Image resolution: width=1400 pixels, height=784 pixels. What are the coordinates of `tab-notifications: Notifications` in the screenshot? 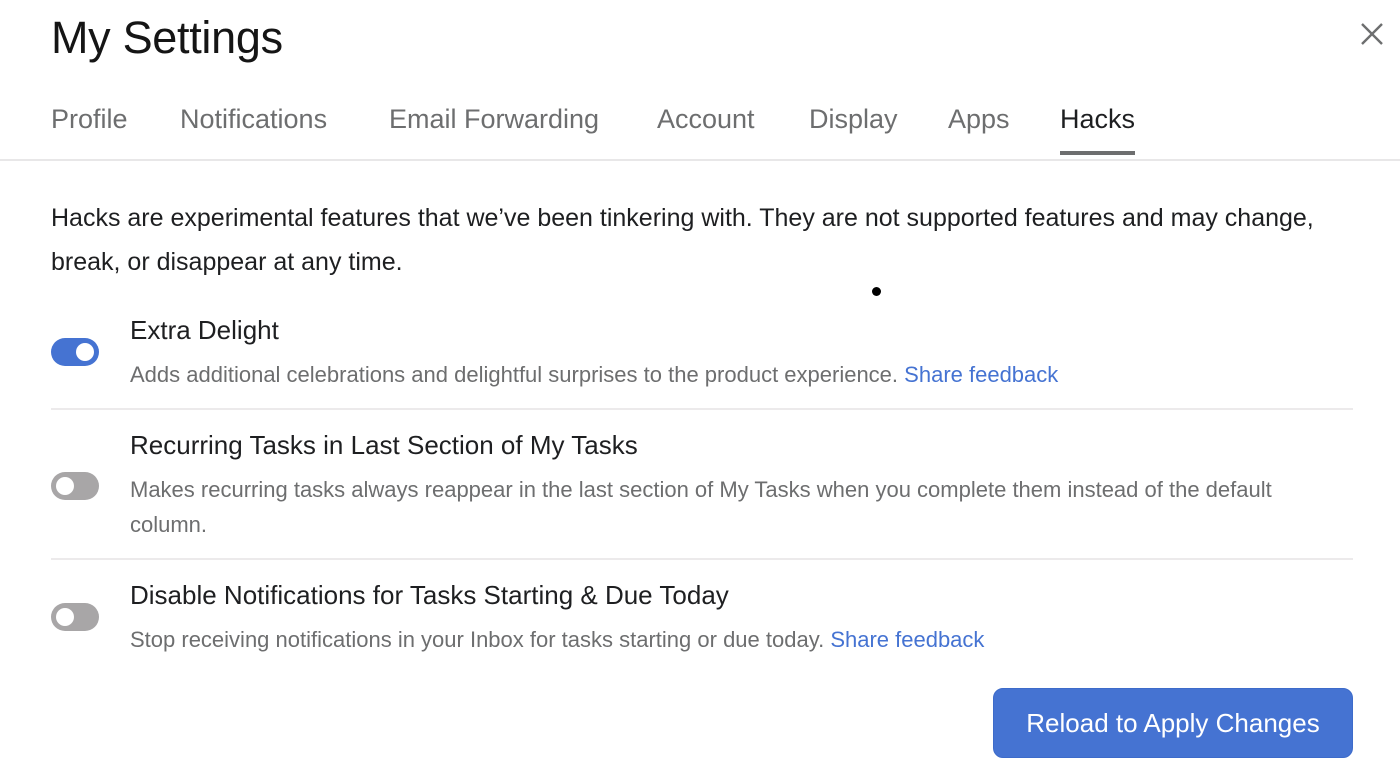 It's located at (253, 119).